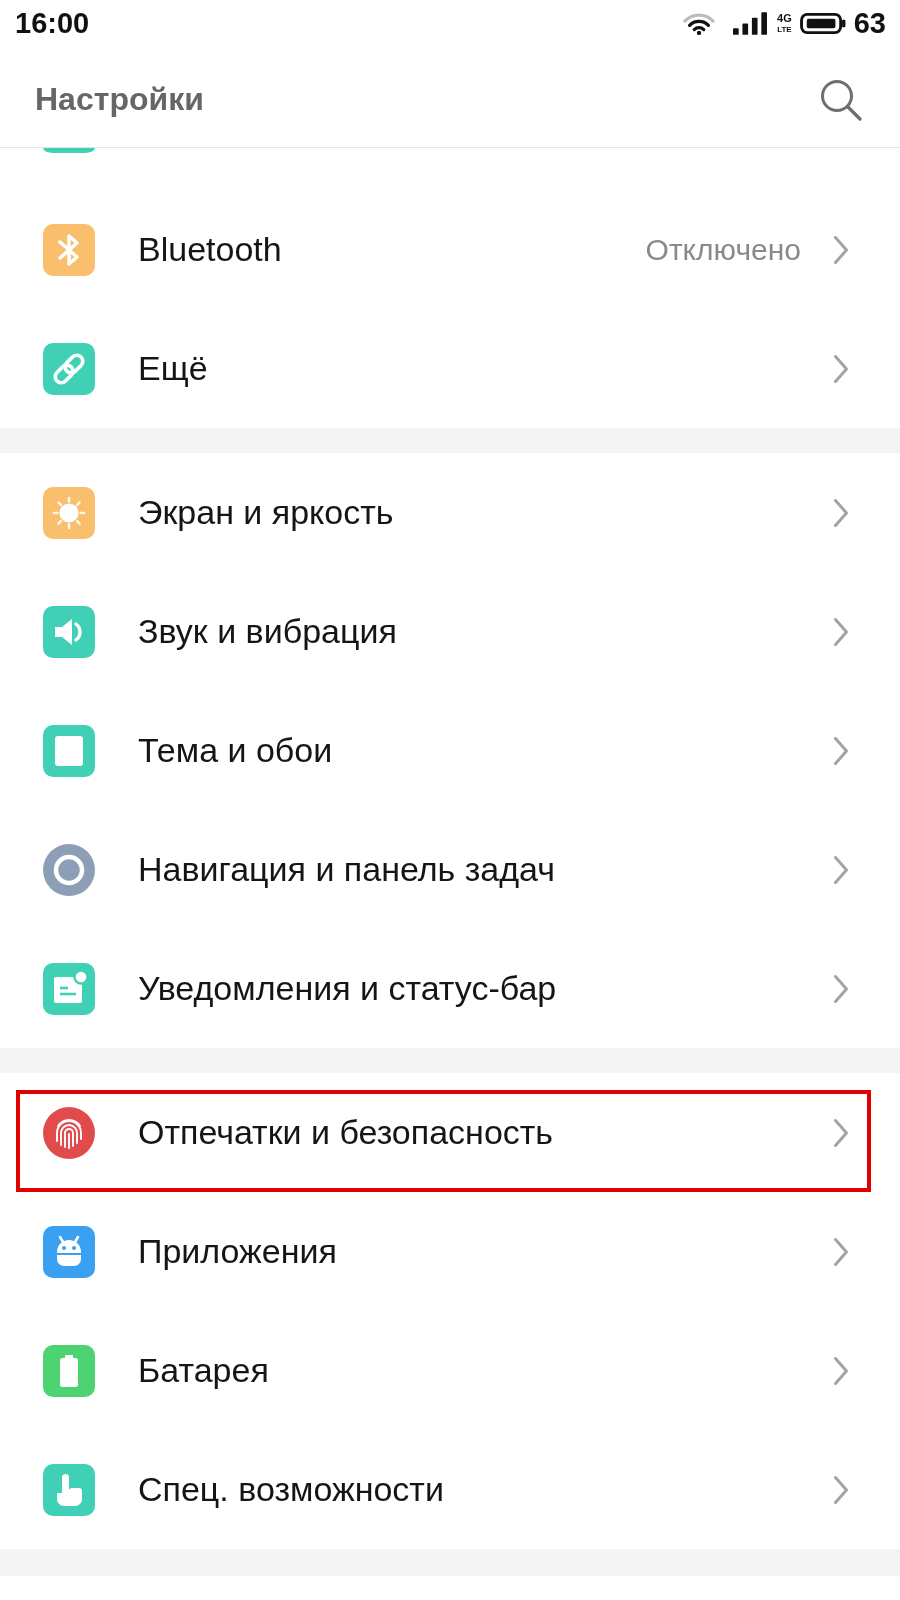  Describe the element at coordinates (784, 29) in the screenshot. I see `lte-label: LTE` at that location.